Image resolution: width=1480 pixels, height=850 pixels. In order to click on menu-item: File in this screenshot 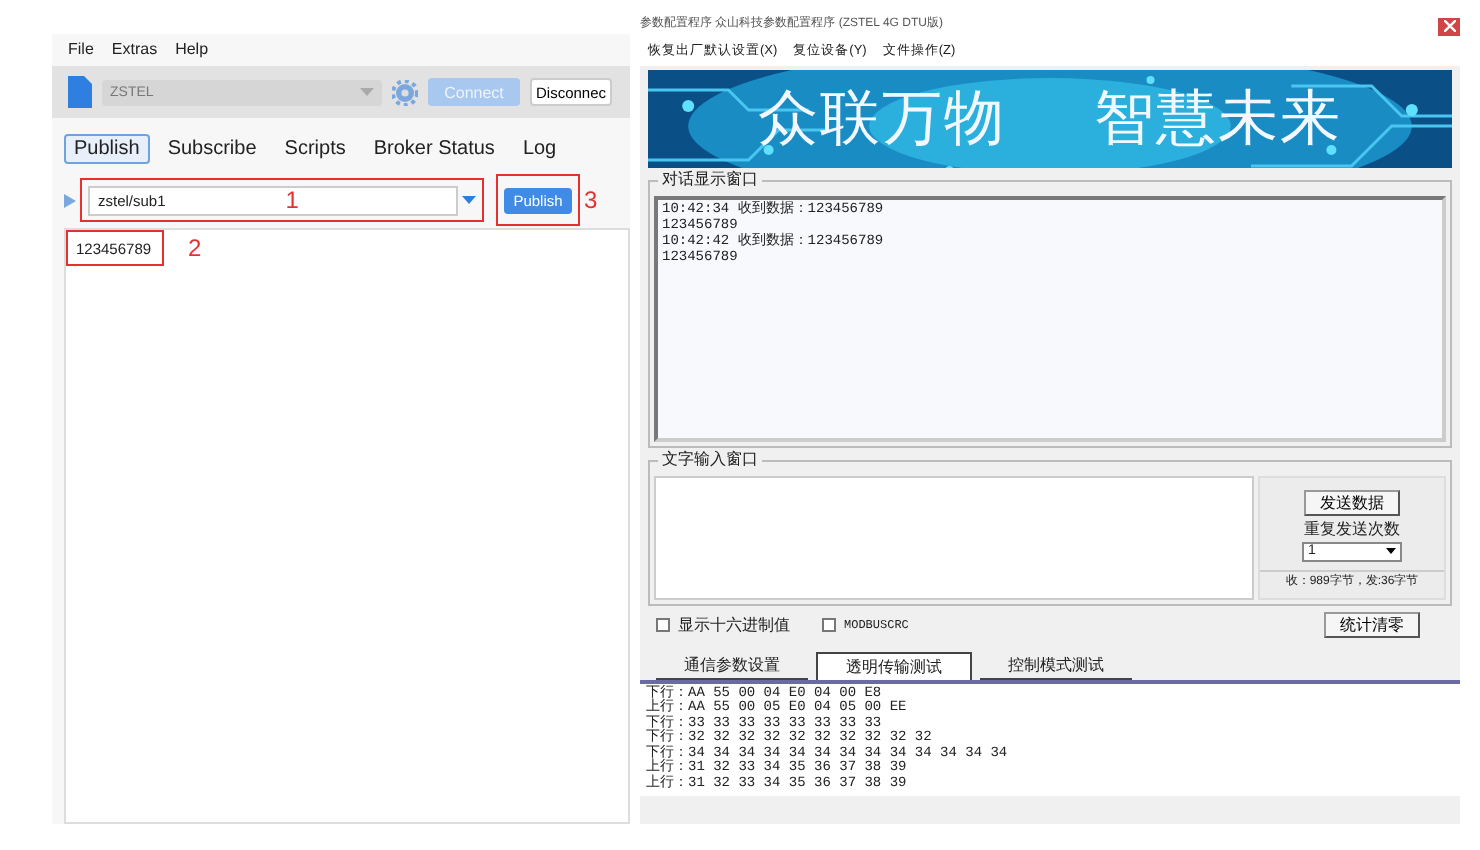, I will do `click(81, 50)`.